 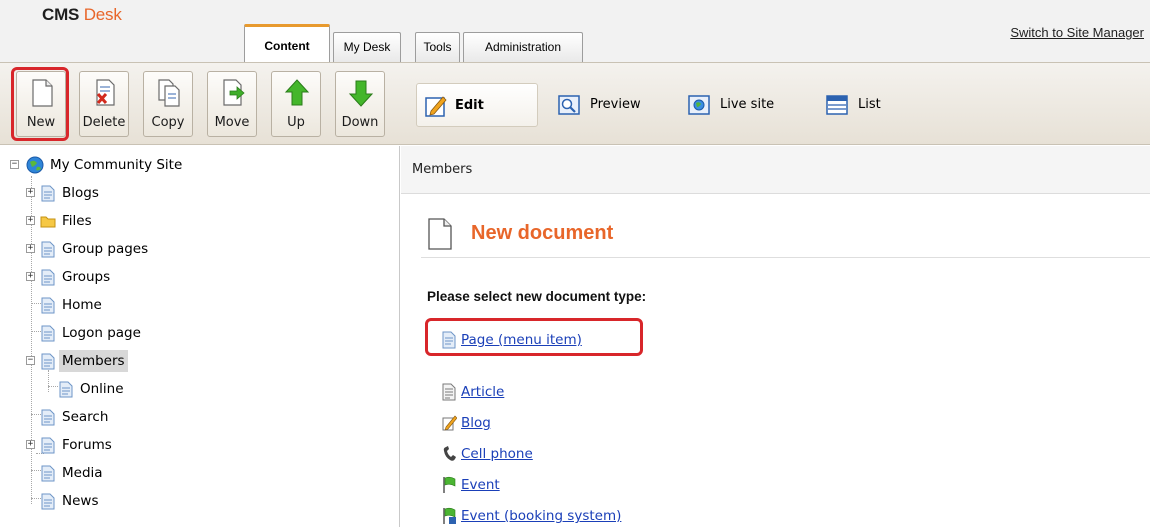 I want to click on tab-tools: Tools, so click(x=437, y=47).